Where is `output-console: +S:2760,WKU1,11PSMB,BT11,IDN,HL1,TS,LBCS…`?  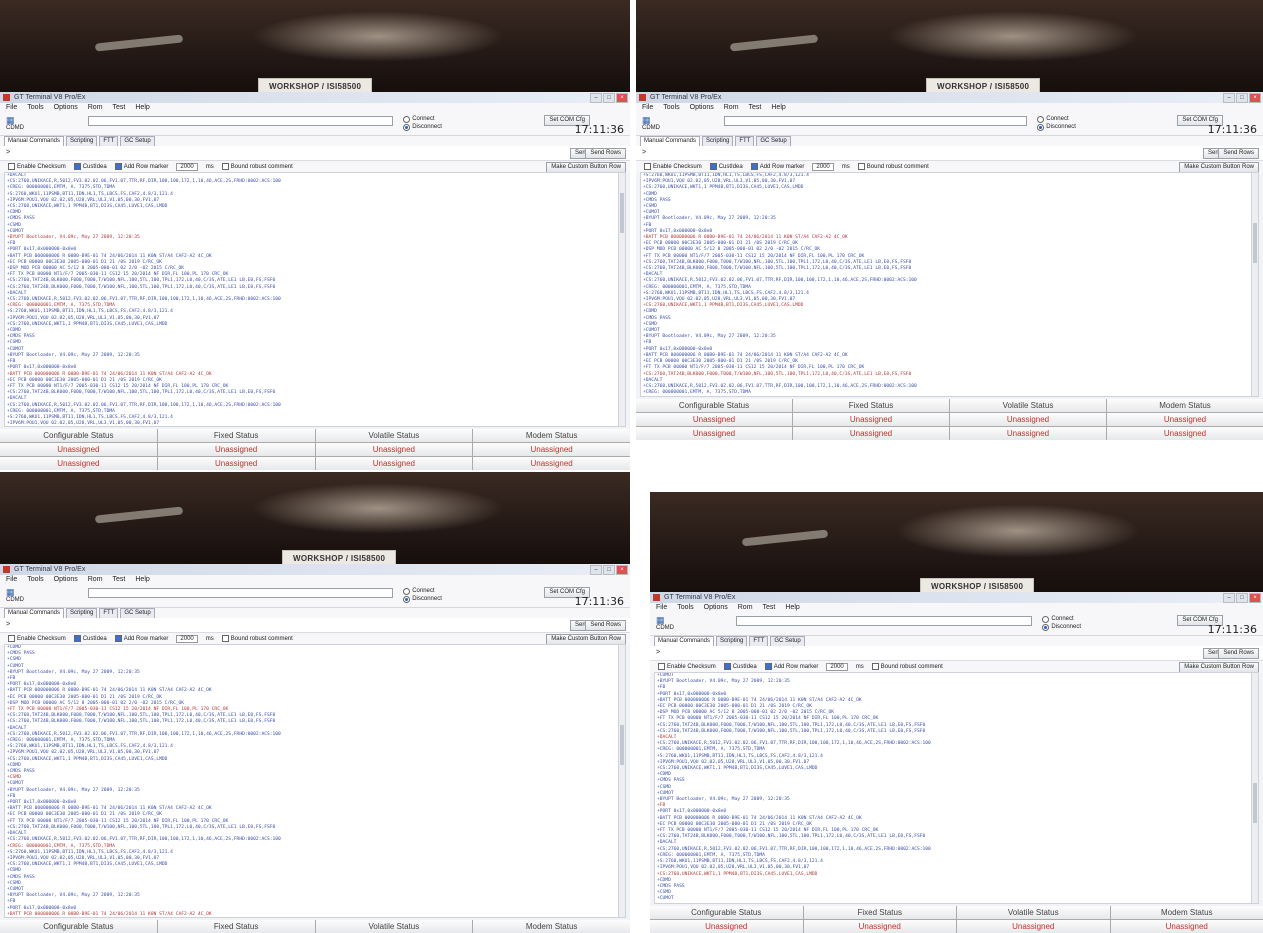 output-console: +S:2760,WKU1,11PSMB,BT11,IDN,HL1,TS,LBCS… is located at coordinates (949, 284).